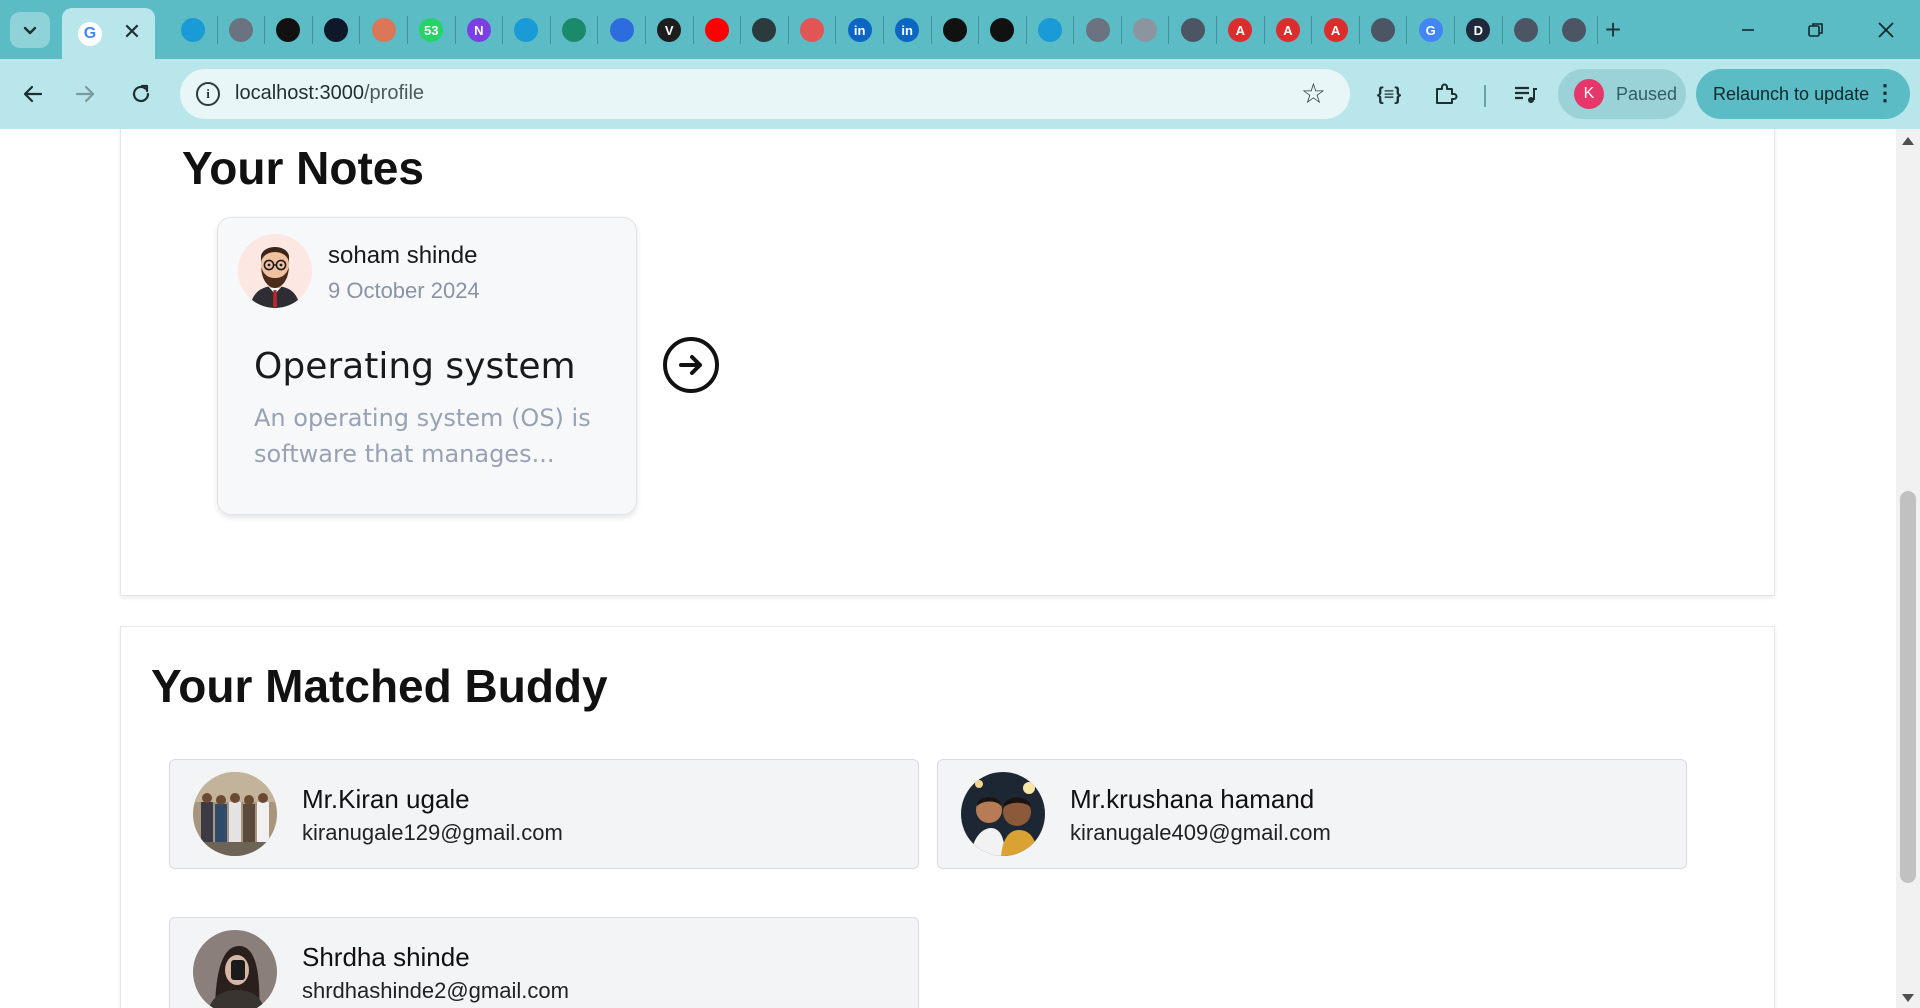 Image resolution: width=1920 pixels, height=1008 pixels. I want to click on group-photo-avatar, so click(235, 814).